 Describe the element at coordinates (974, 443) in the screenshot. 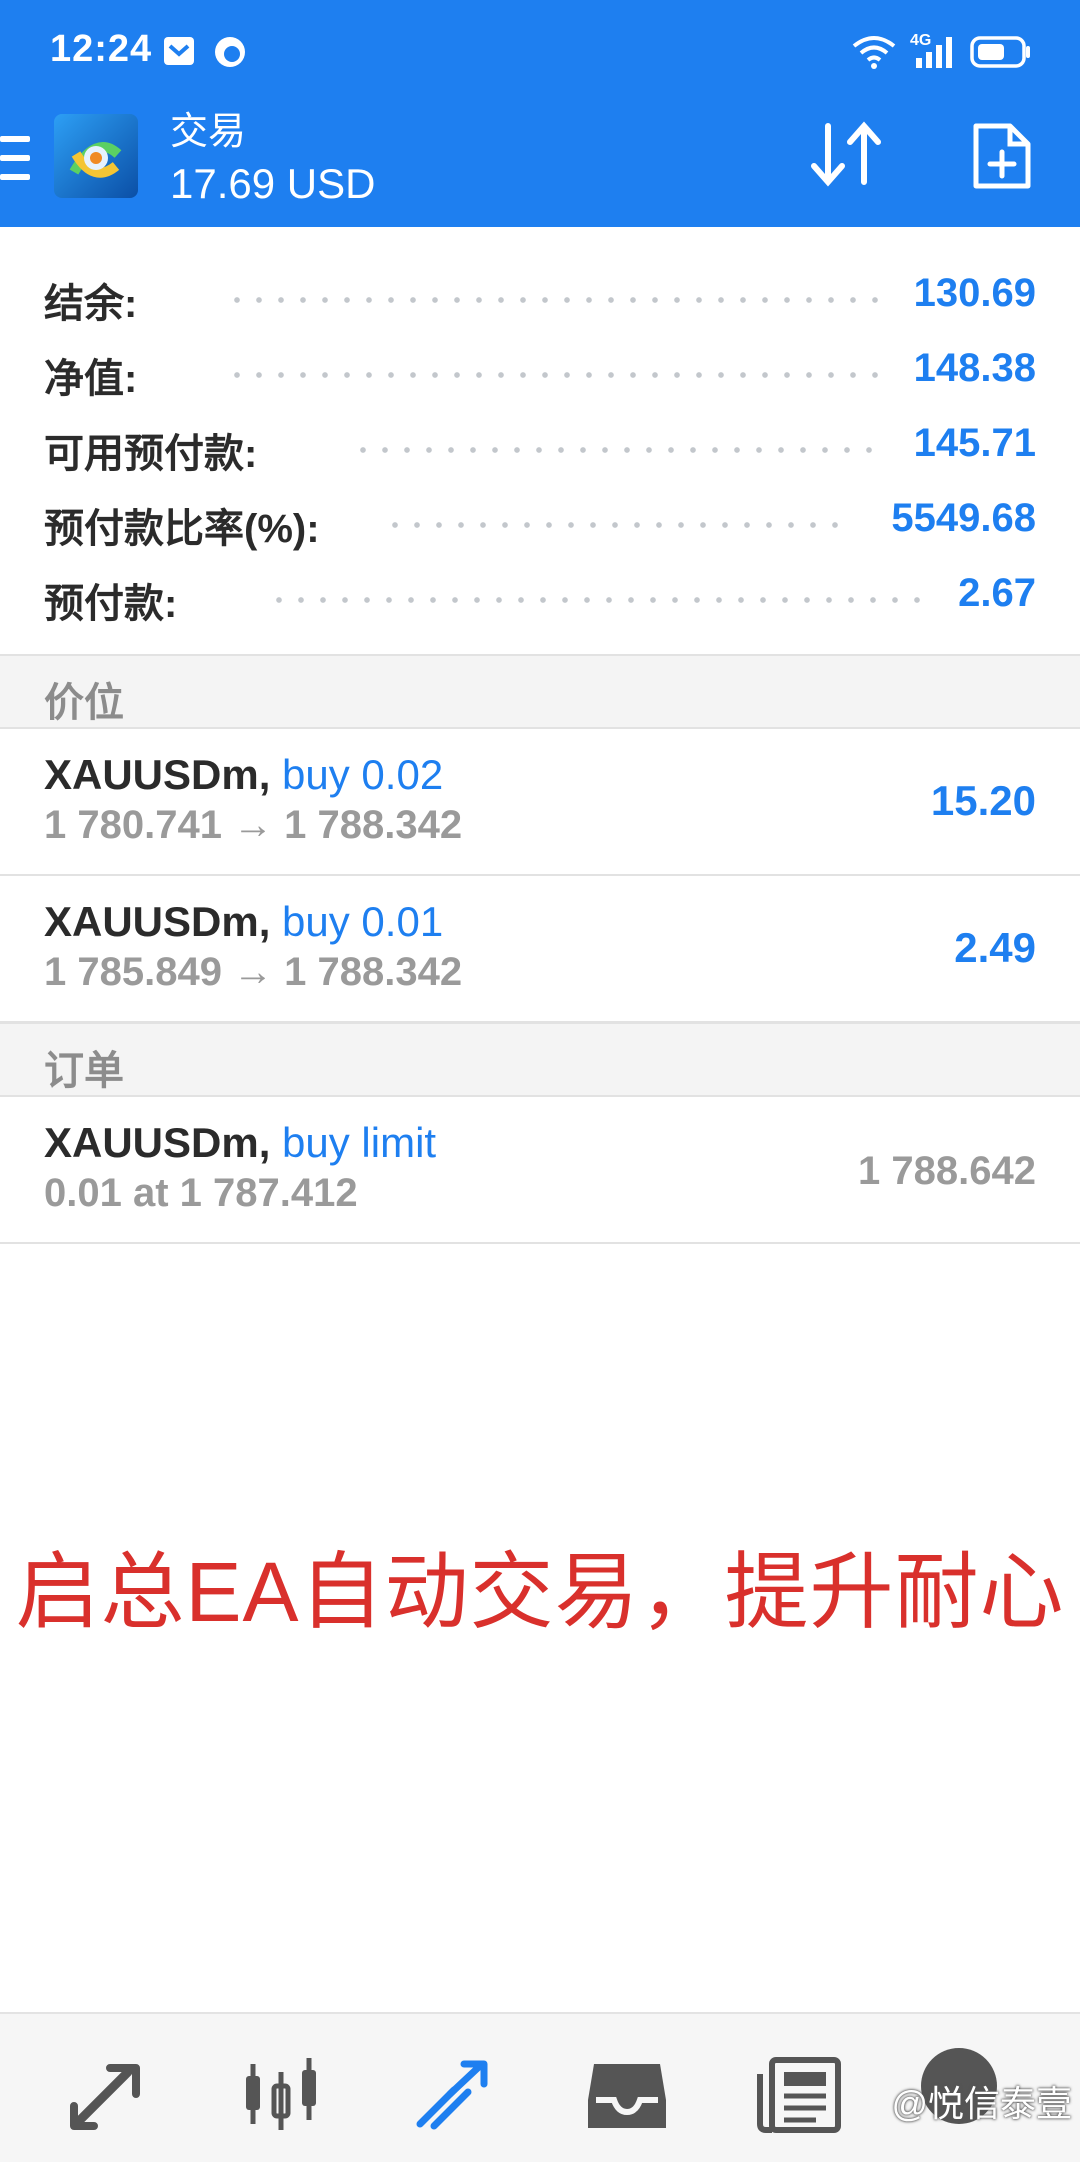

I see `summary-value: 145.71` at that location.